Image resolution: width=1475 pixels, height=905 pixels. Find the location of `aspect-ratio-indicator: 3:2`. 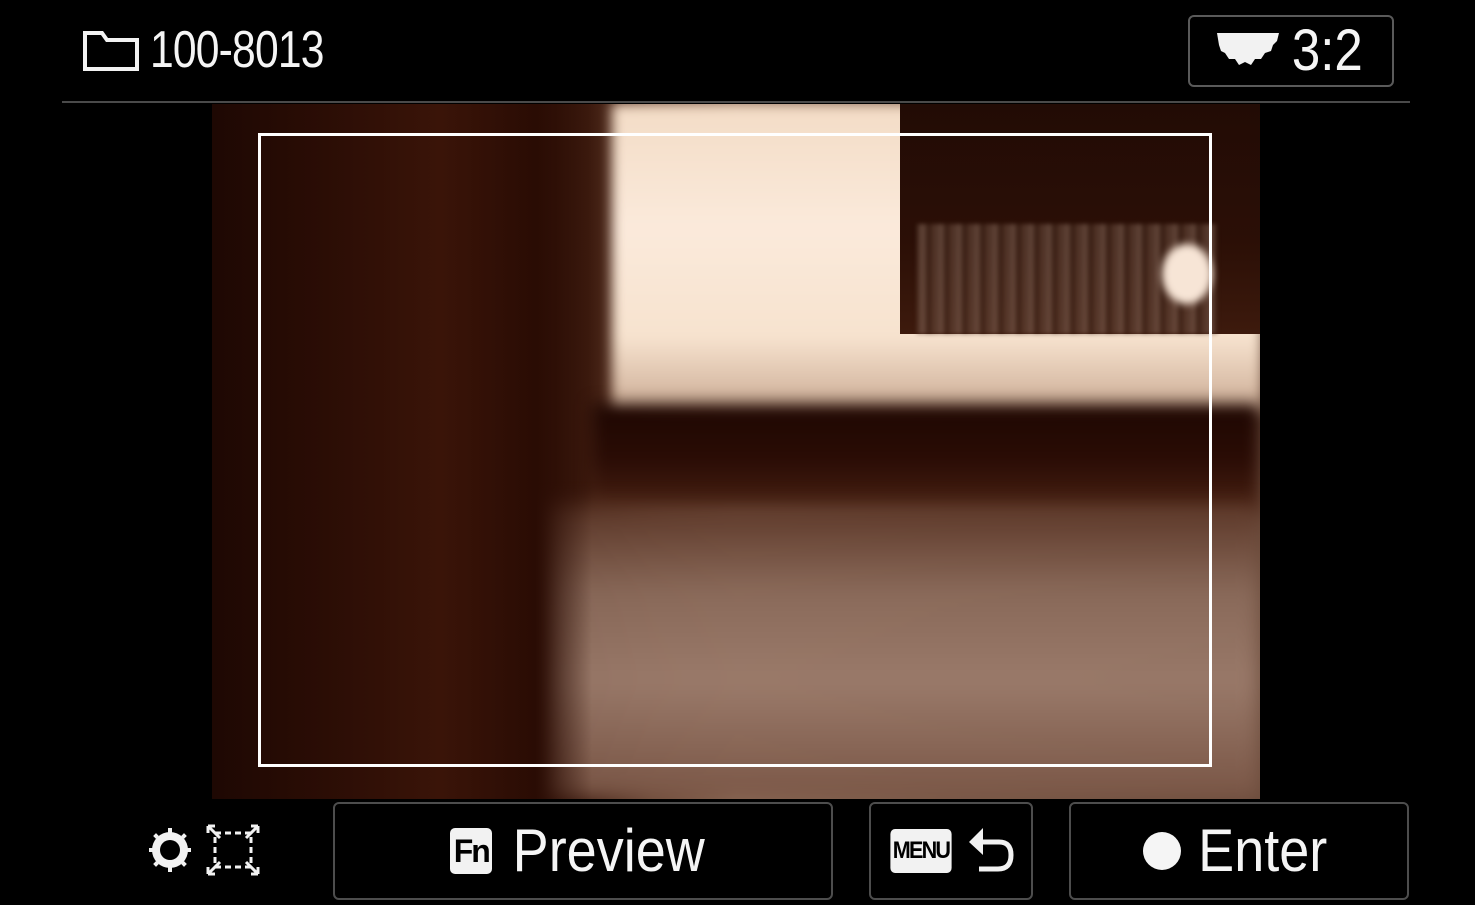

aspect-ratio-indicator: 3:2 is located at coordinates (1291, 51).